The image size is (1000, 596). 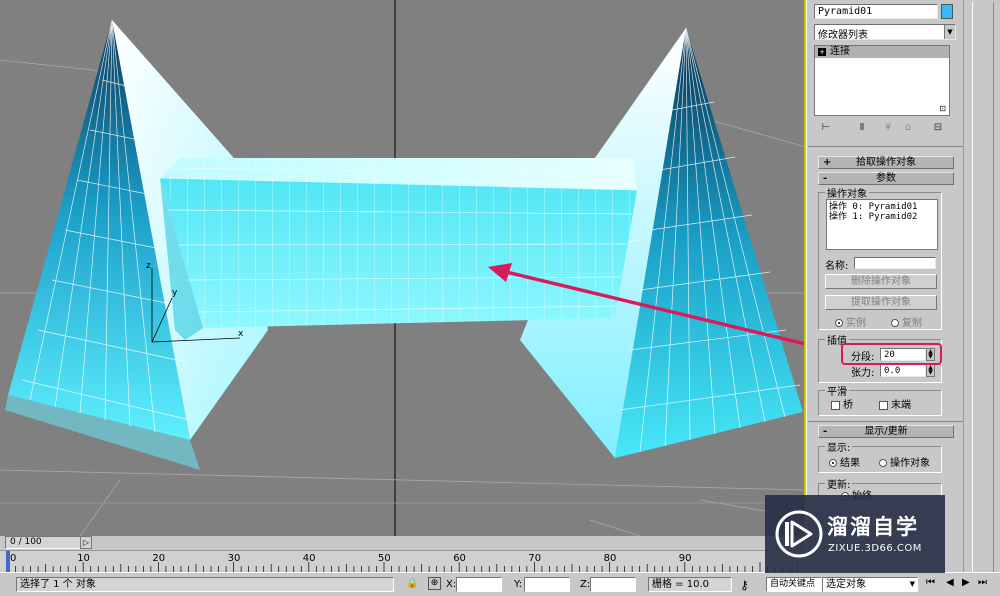 What do you see at coordinates (875, 548) in the screenshot?
I see `watermark-subtitle: ZIXUE.3D66.COM` at bounding box center [875, 548].